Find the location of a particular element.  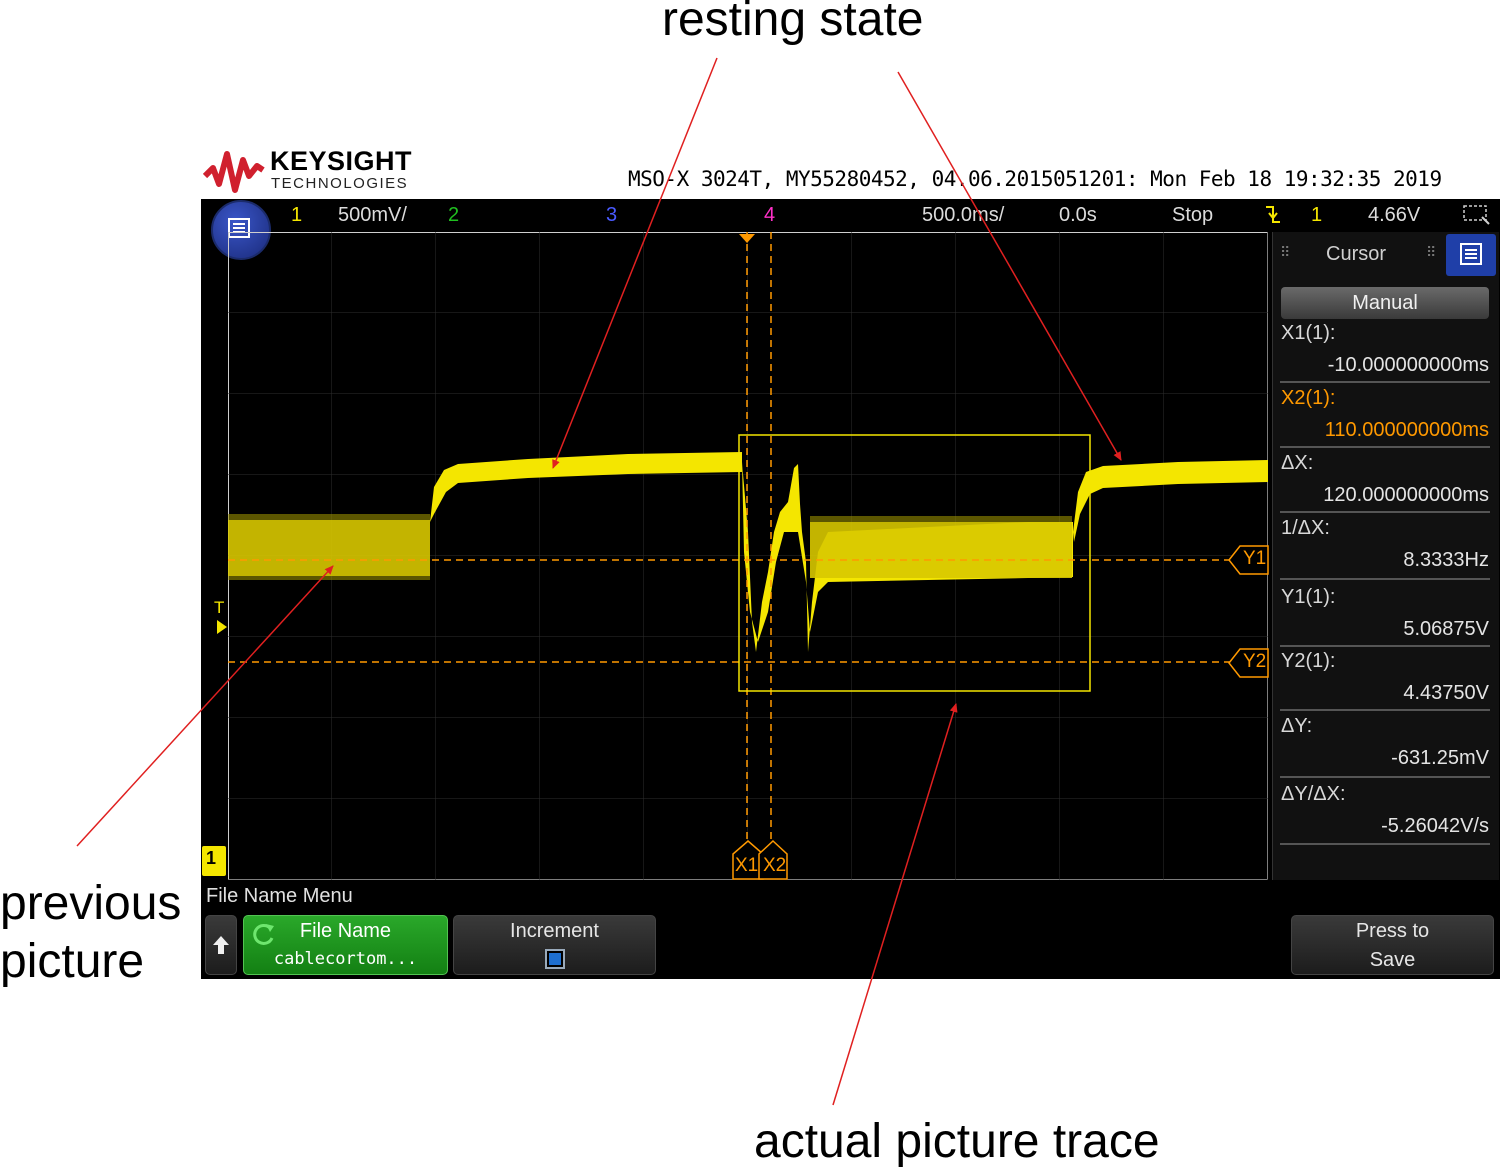

arrow-resting-state-right is located at coordinates (1009, 266).